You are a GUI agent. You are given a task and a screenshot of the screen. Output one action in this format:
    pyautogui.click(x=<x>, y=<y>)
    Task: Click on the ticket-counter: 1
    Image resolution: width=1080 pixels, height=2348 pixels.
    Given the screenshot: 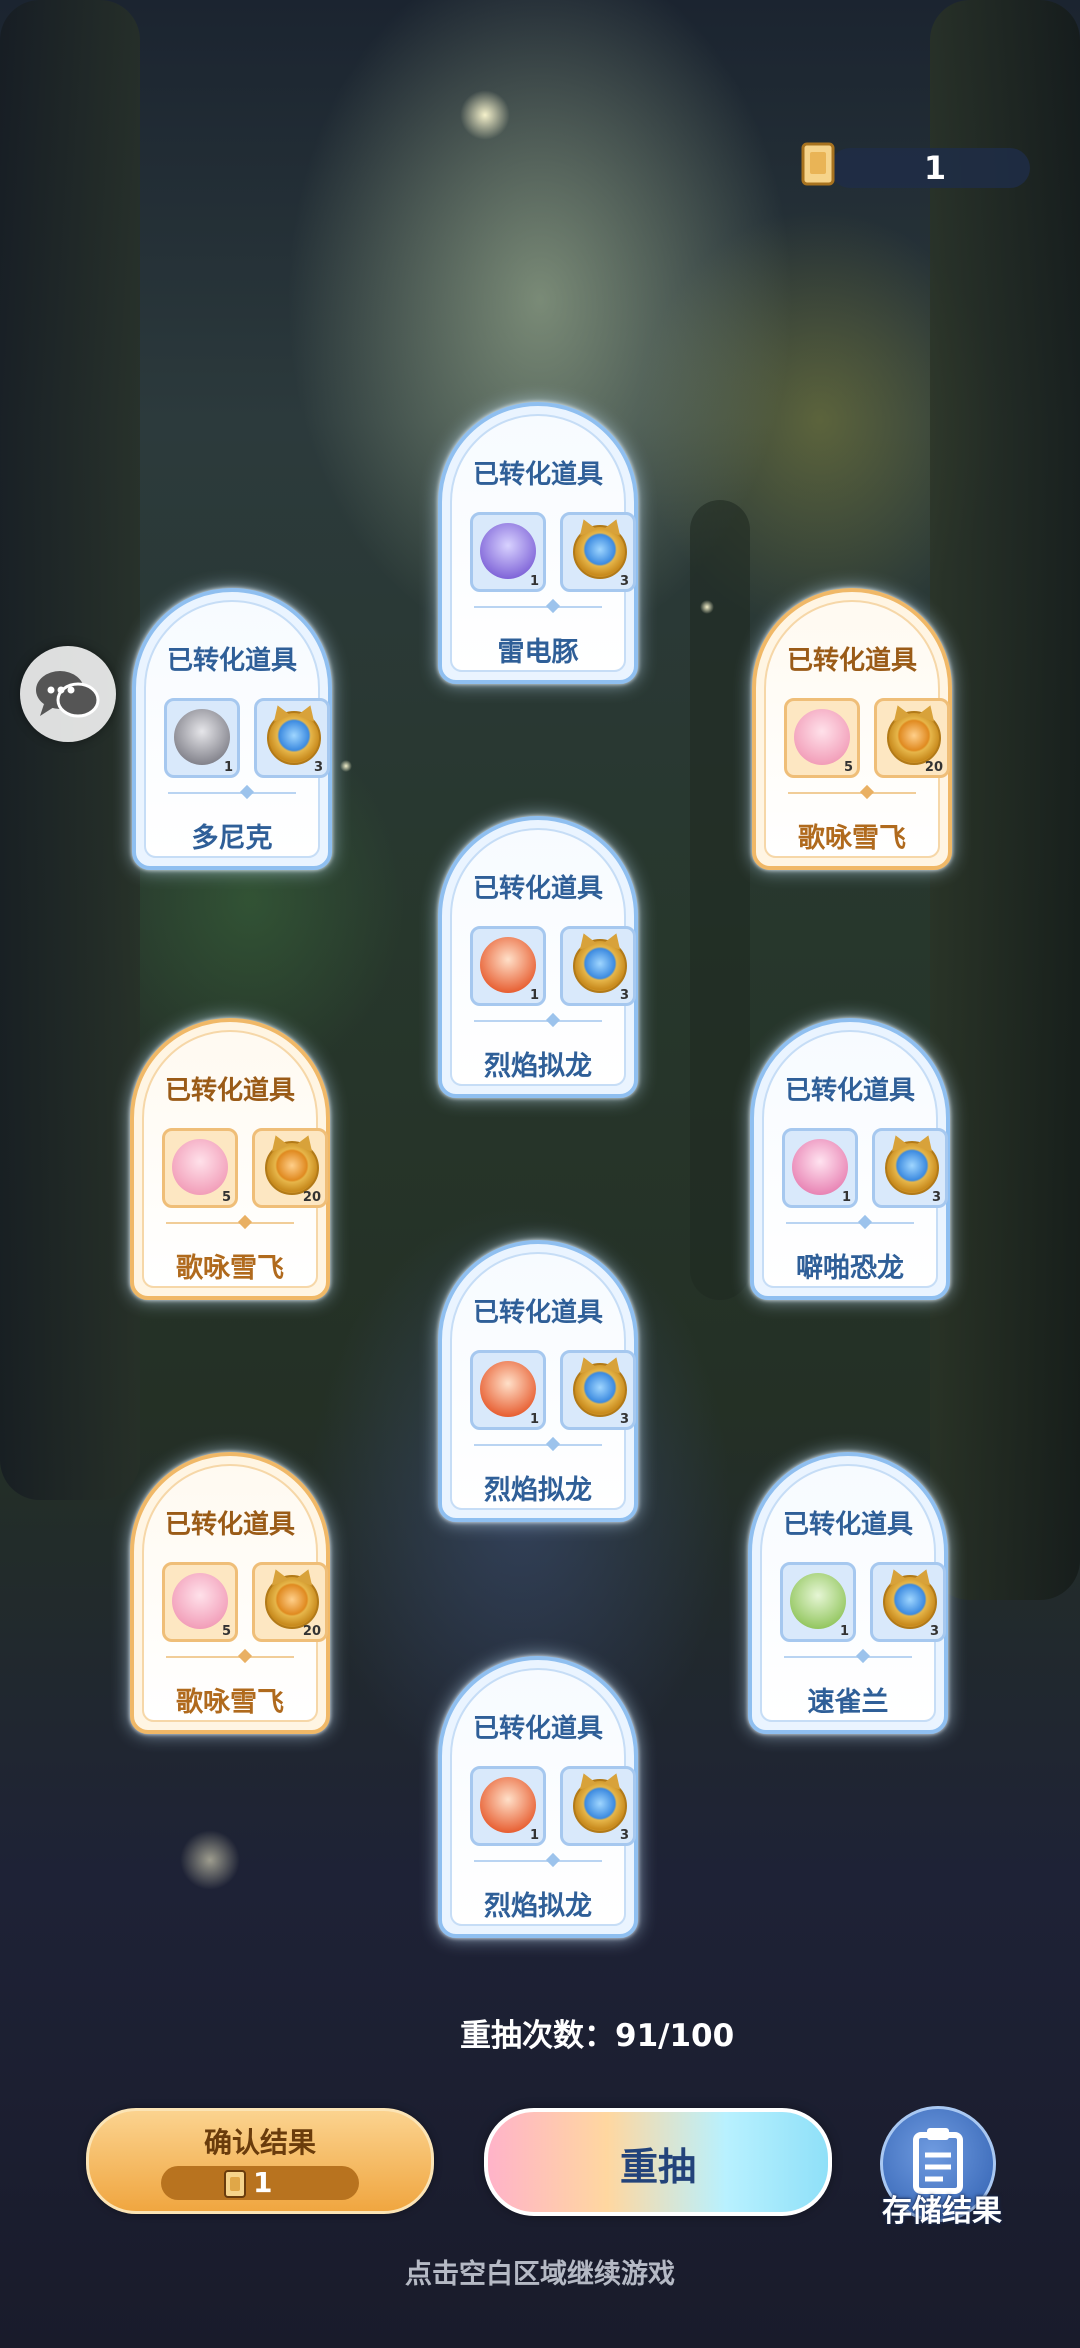 What is the action you would take?
    pyautogui.click(x=915, y=165)
    